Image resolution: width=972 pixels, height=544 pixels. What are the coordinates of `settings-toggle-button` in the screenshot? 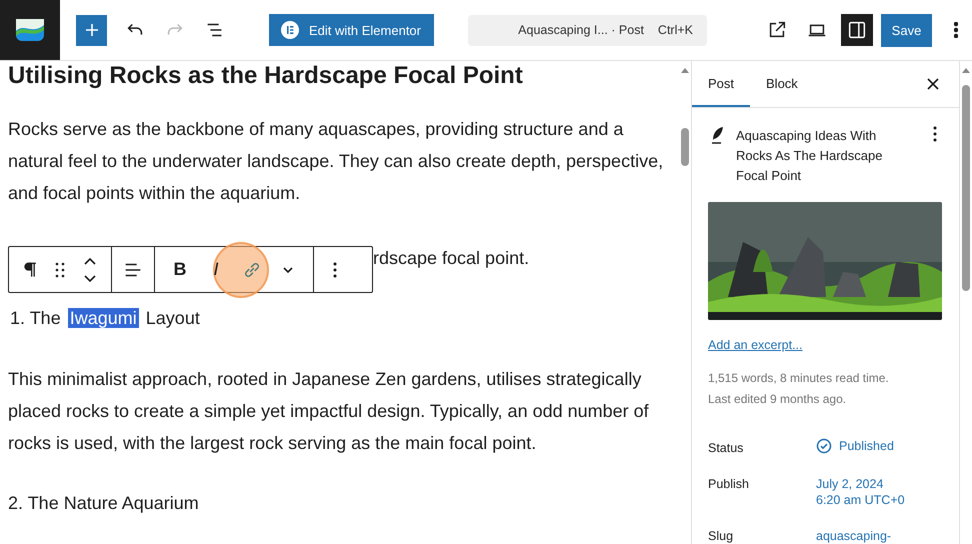 It's located at (857, 30).